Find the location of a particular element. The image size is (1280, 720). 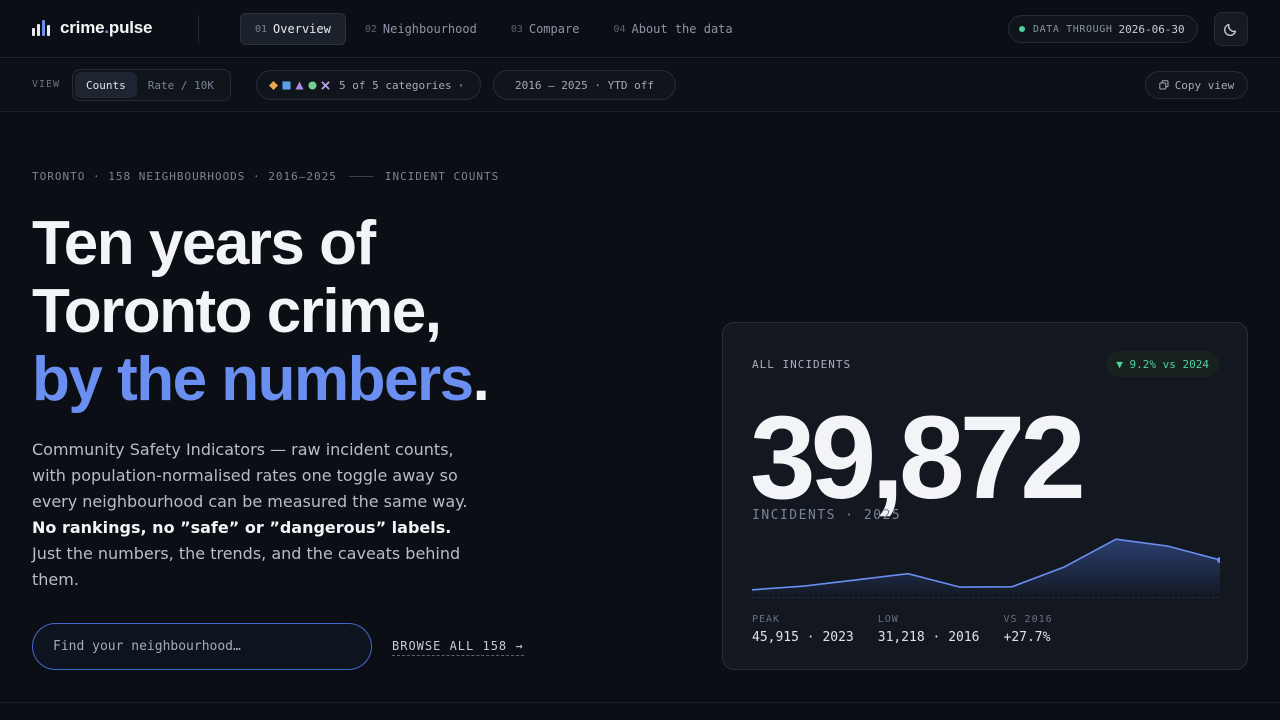

circle-icon is located at coordinates (312, 85).